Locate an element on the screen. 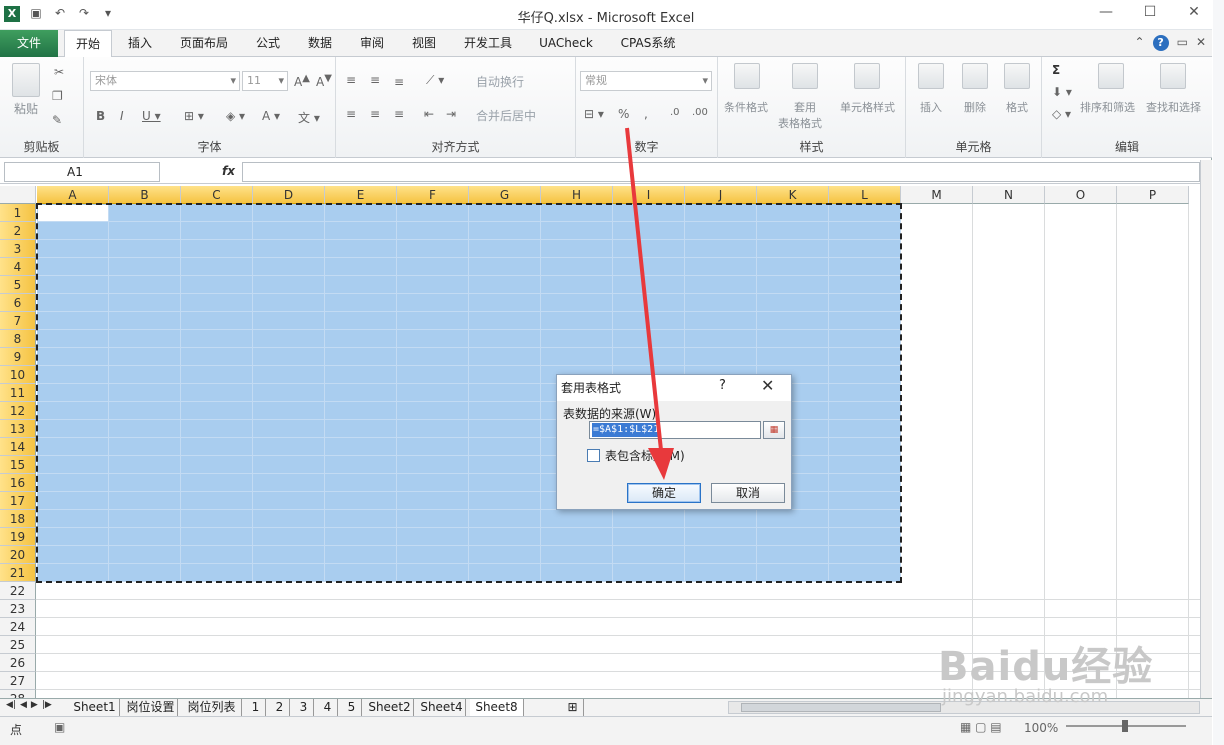 The image size is (1224, 745). sort-filter-icon is located at coordinates (1111, 76).